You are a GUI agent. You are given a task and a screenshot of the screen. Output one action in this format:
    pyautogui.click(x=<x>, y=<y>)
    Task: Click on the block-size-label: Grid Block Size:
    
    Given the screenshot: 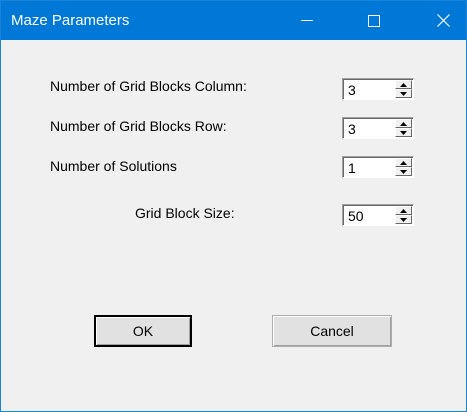 What is the action you would take?
    pyautogui.click(x=185, y=213)
    